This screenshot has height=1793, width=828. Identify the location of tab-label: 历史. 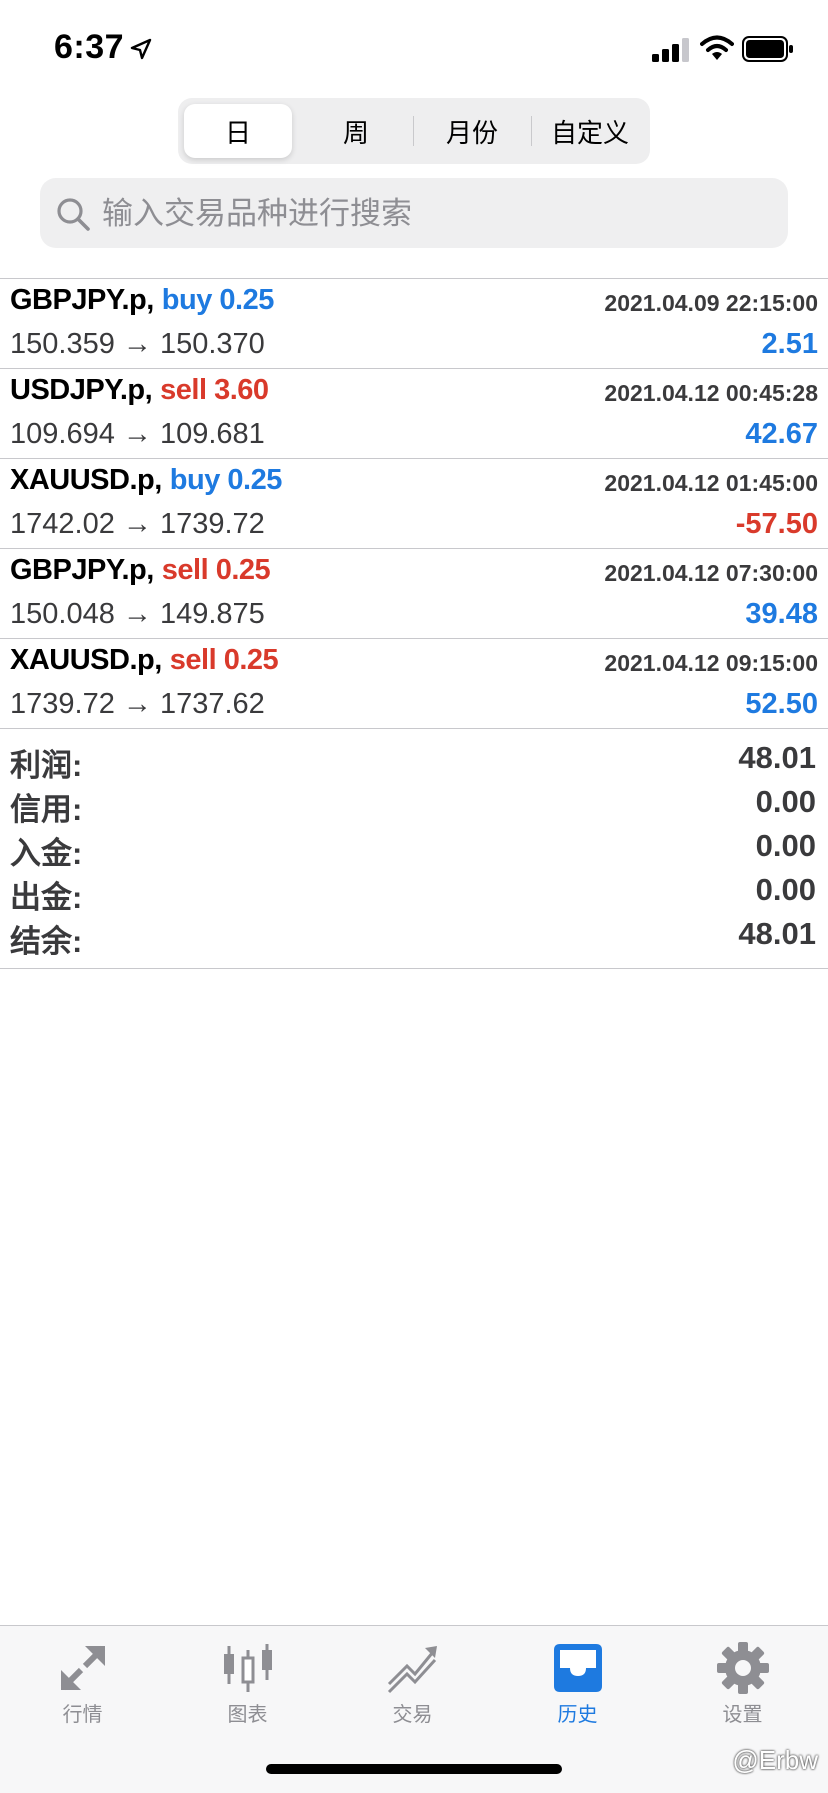
(577, 1715).